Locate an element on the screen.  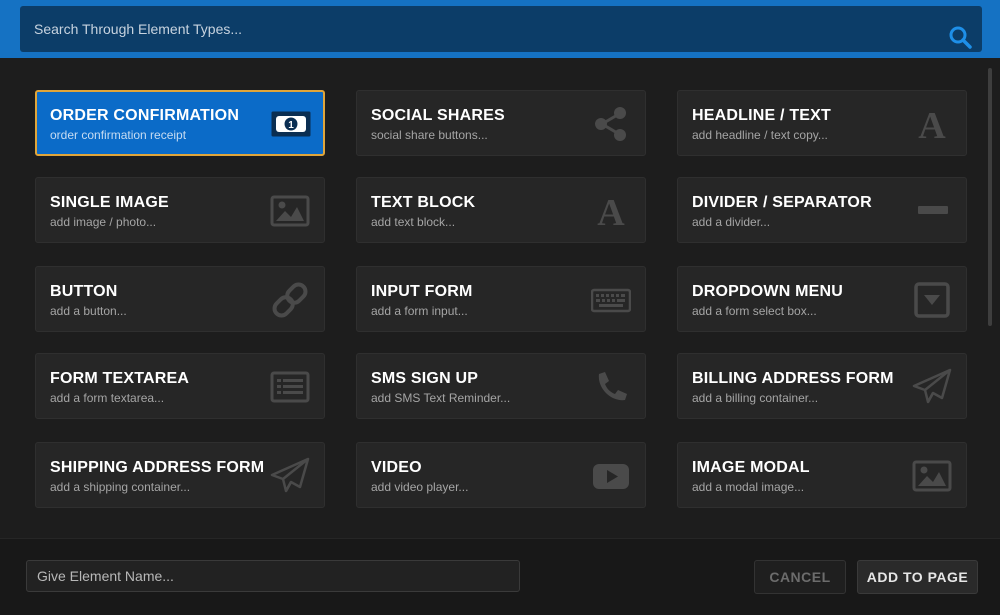
element-card-title: ORDER CONFIRMATION is located at coordinates (145, 115).